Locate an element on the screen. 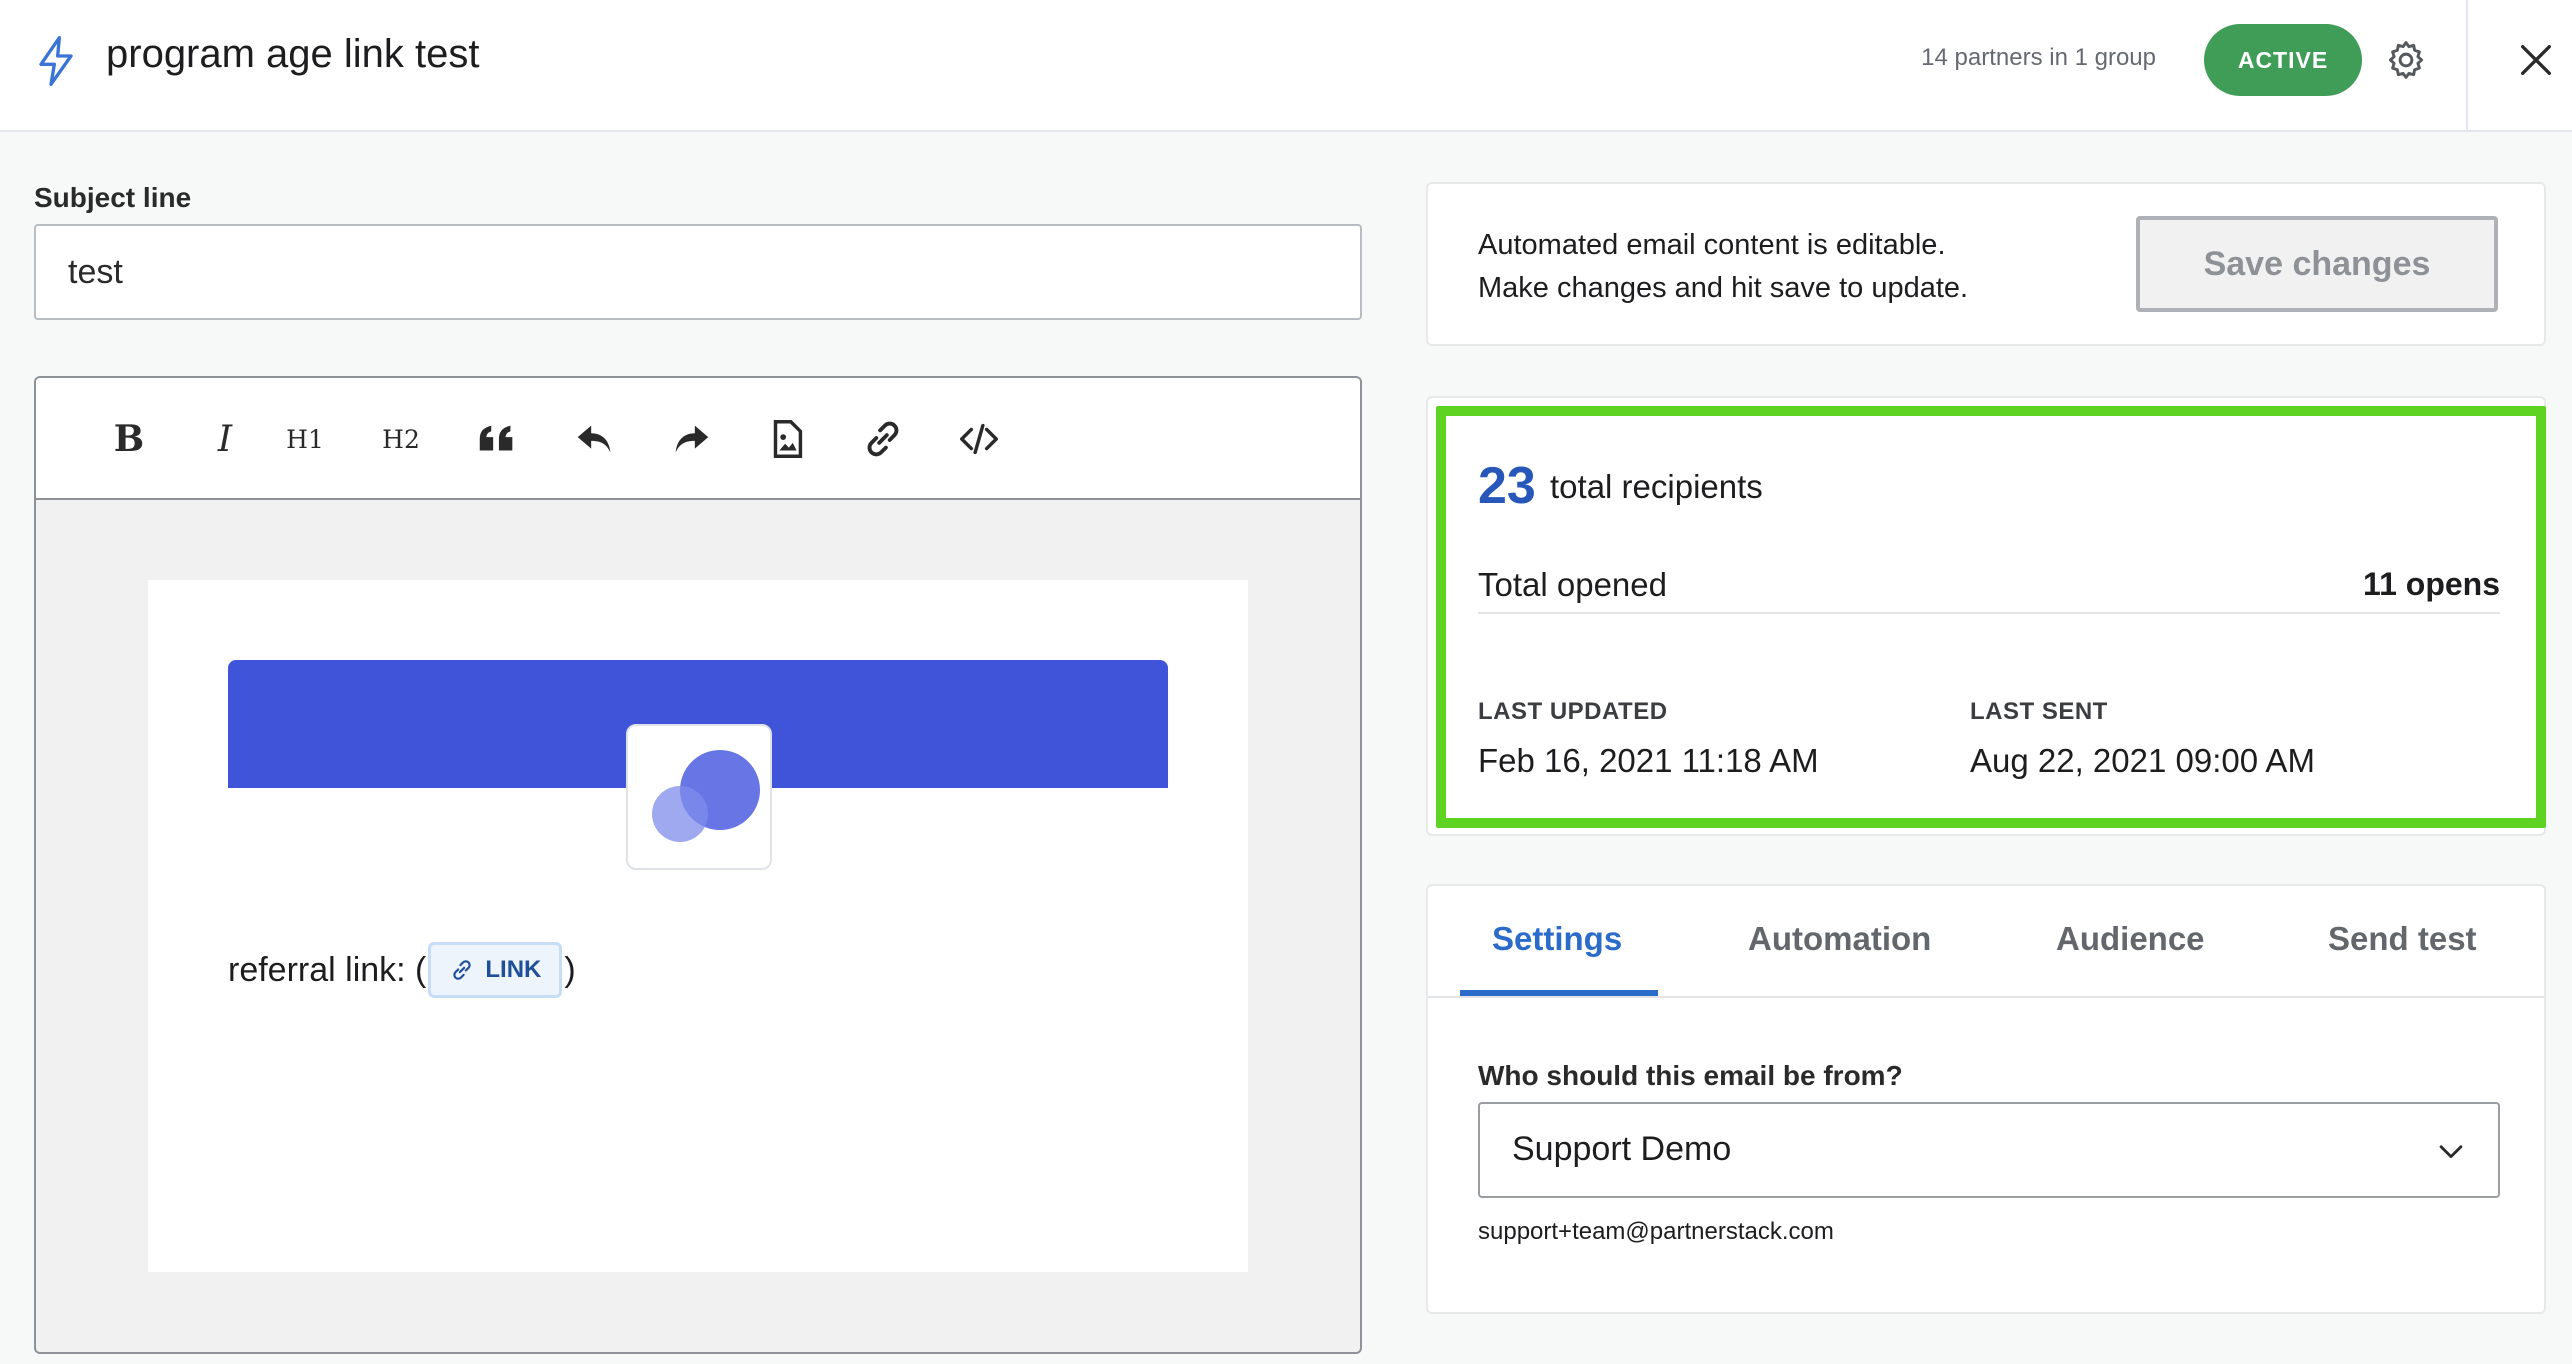  from-email: support+team@partnerstack.com is located at coordinates (1656, 1231).